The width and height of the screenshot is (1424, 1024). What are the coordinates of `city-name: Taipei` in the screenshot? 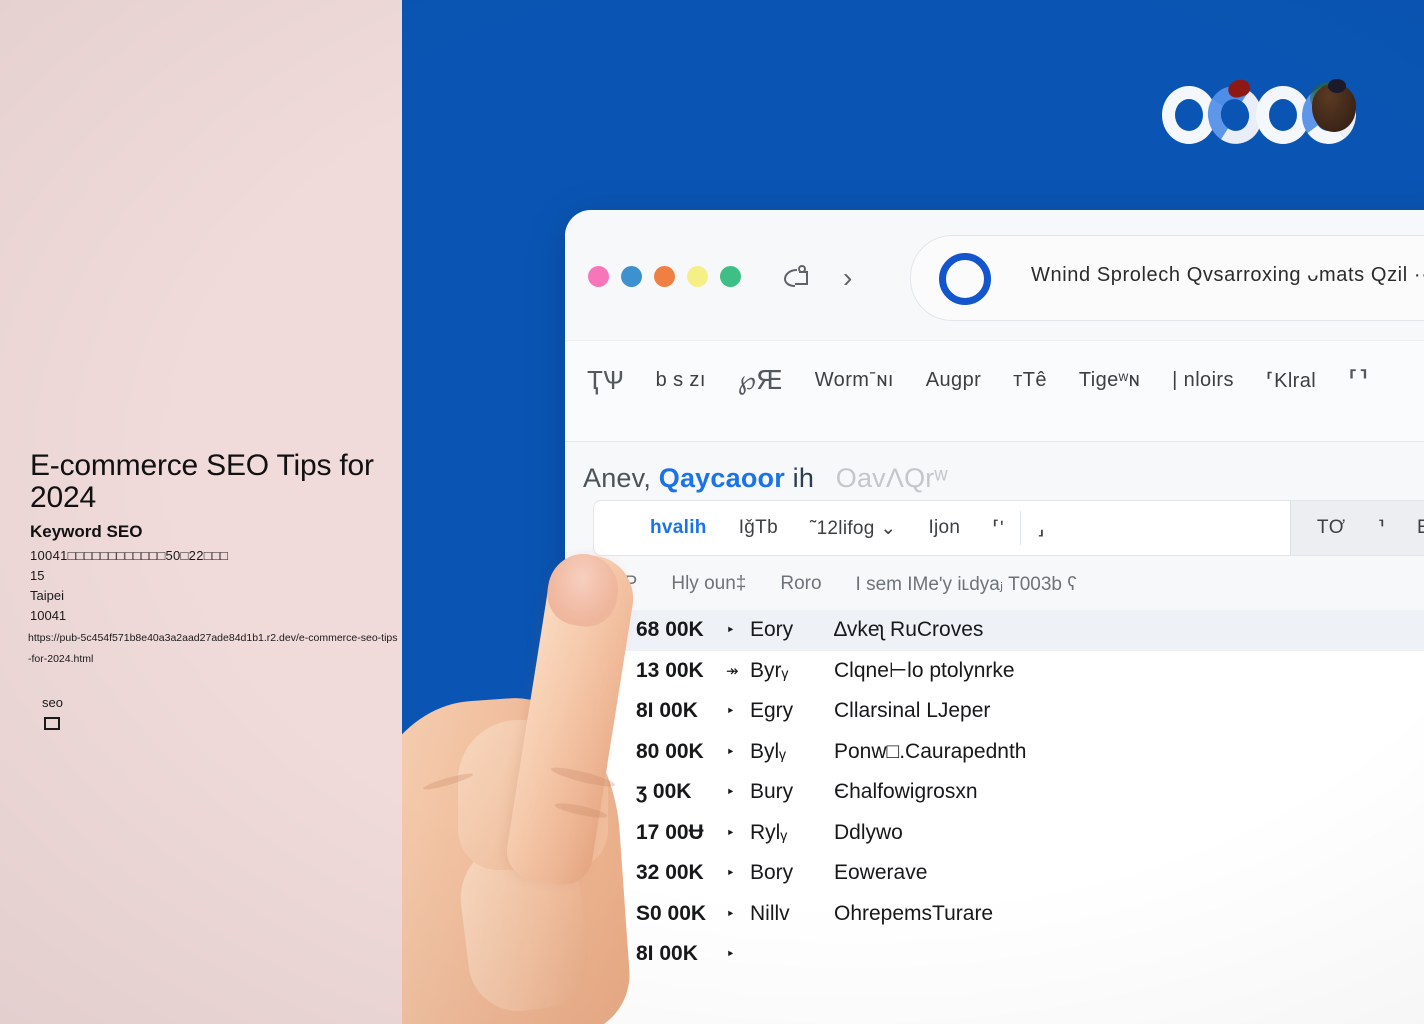 It's located at (47, 595).